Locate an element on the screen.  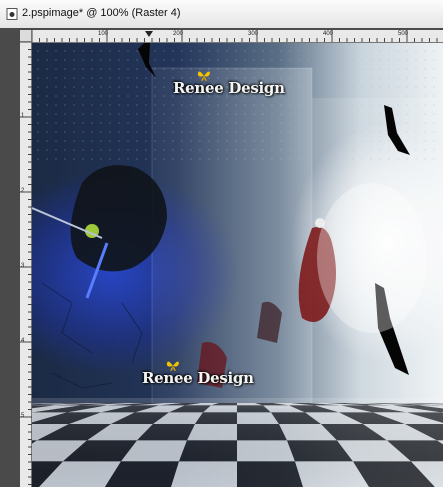
ruler-corner is located at coordinates (26, 36).